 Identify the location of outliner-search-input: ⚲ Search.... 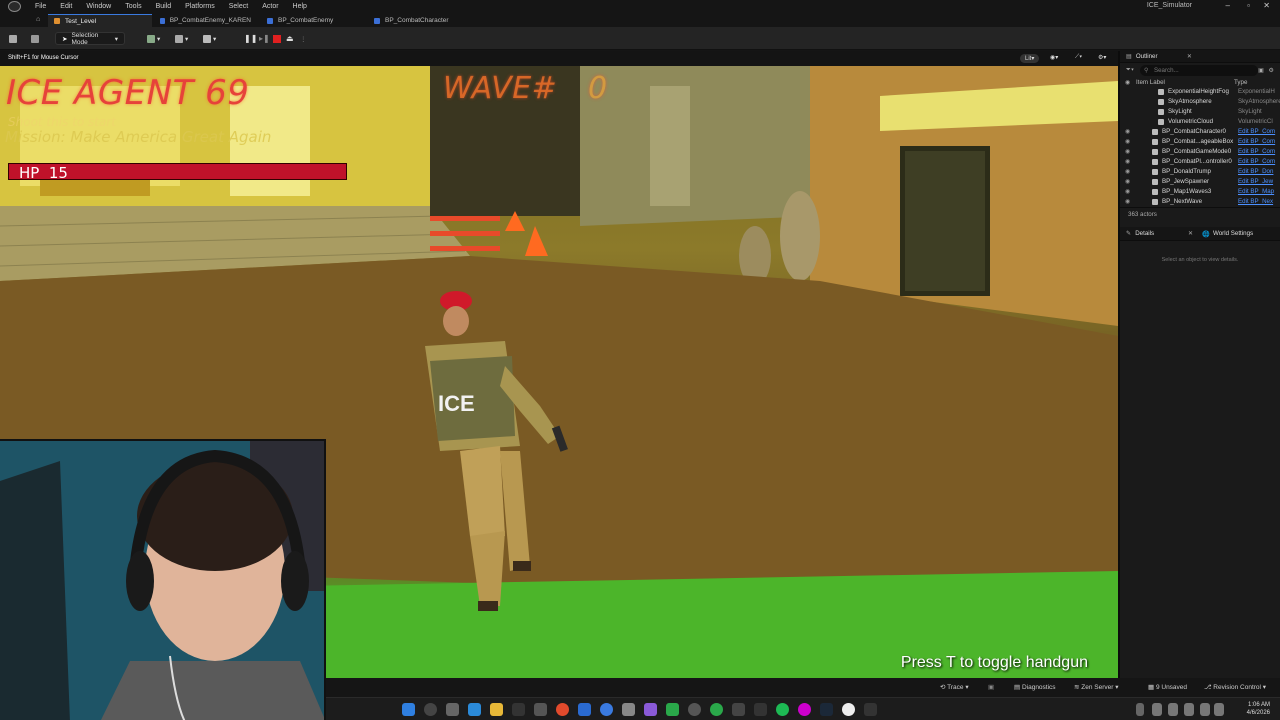
(1198, 70).